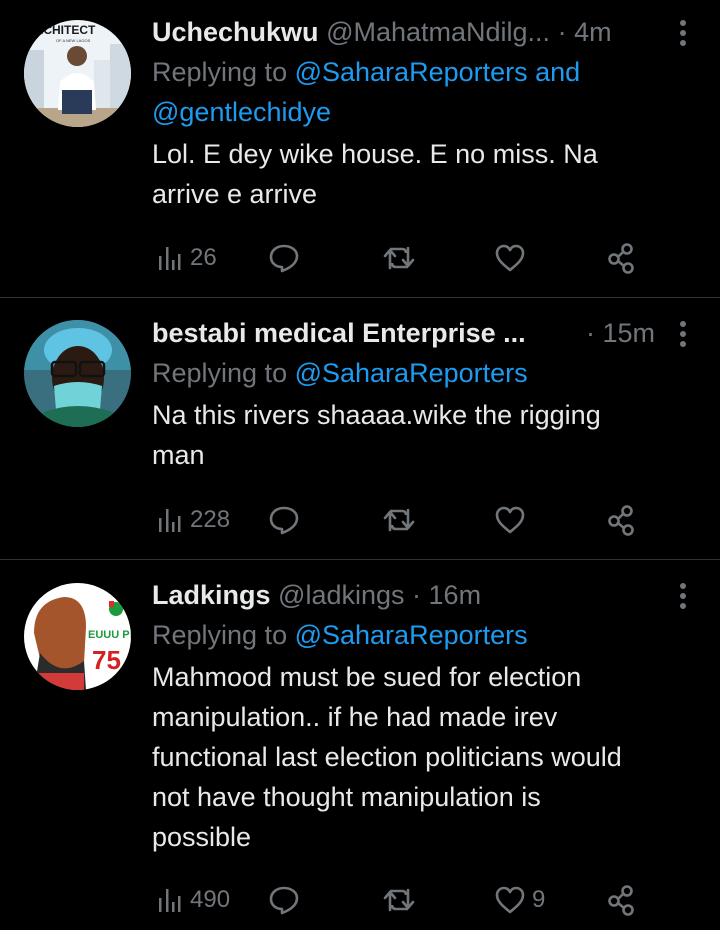 This screenshot has width=720, height=930. Describe the element at coordinates (585, 32) in the screenshot. I see `timestamp: · 4m` at that location.